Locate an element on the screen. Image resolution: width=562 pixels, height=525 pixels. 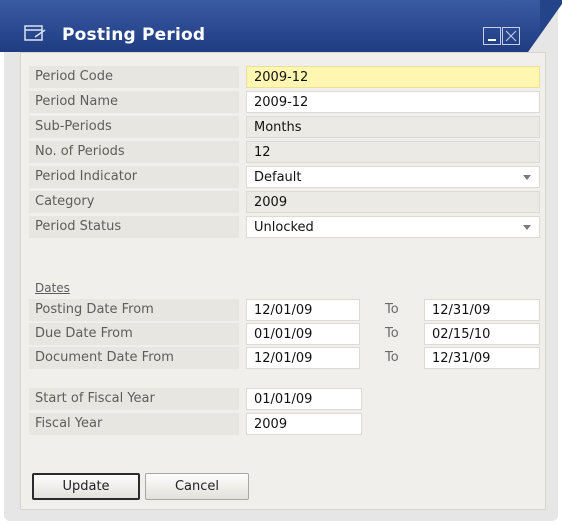
document-date-from-label: Document Date From is located at coordinates (104, 357).